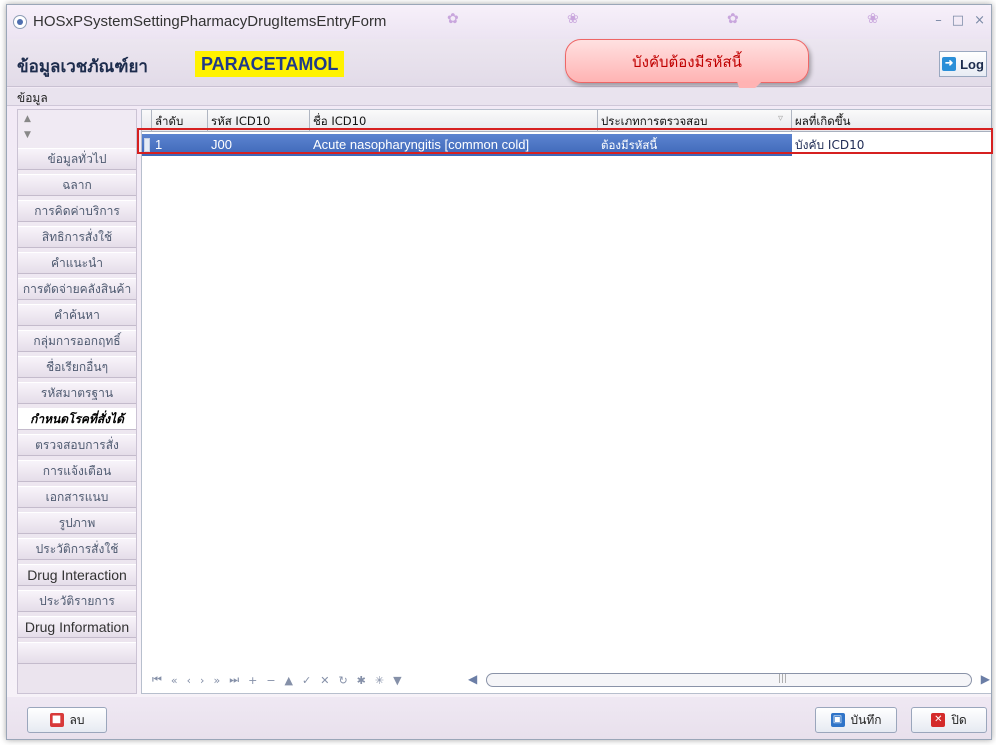 The image size is (996, 745). I want to click on save-button: ▣ บันทึก, so click(856, 720).